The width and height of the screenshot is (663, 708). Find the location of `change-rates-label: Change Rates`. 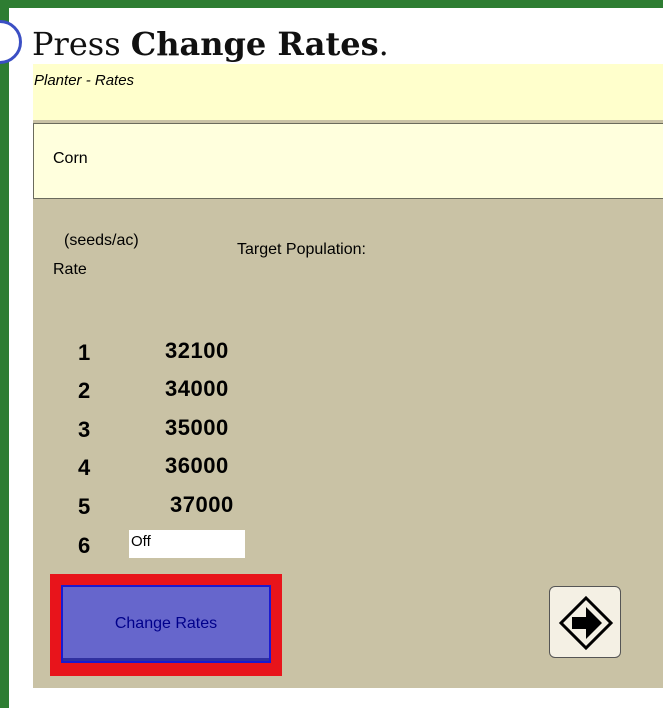

change-rates-label: Change Rates is located at coordinates (166, 623).